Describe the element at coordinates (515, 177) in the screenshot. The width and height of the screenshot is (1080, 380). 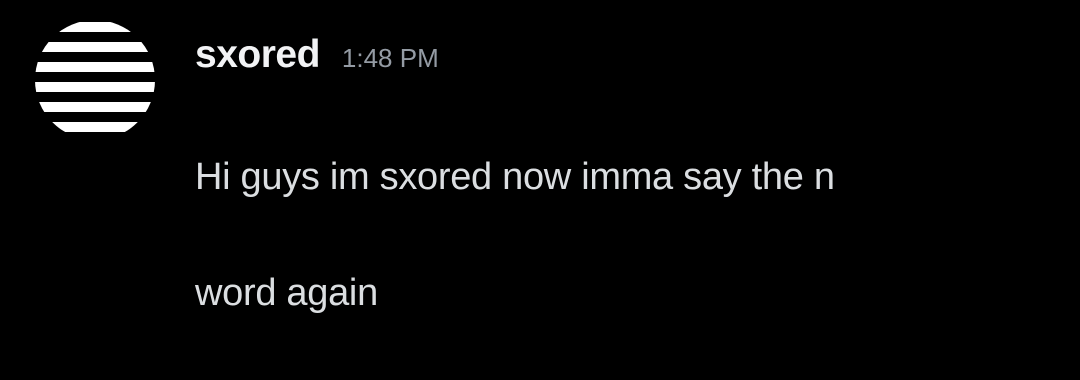
I see `message-line: Hi guys im sxored now imma say the n` at that location.